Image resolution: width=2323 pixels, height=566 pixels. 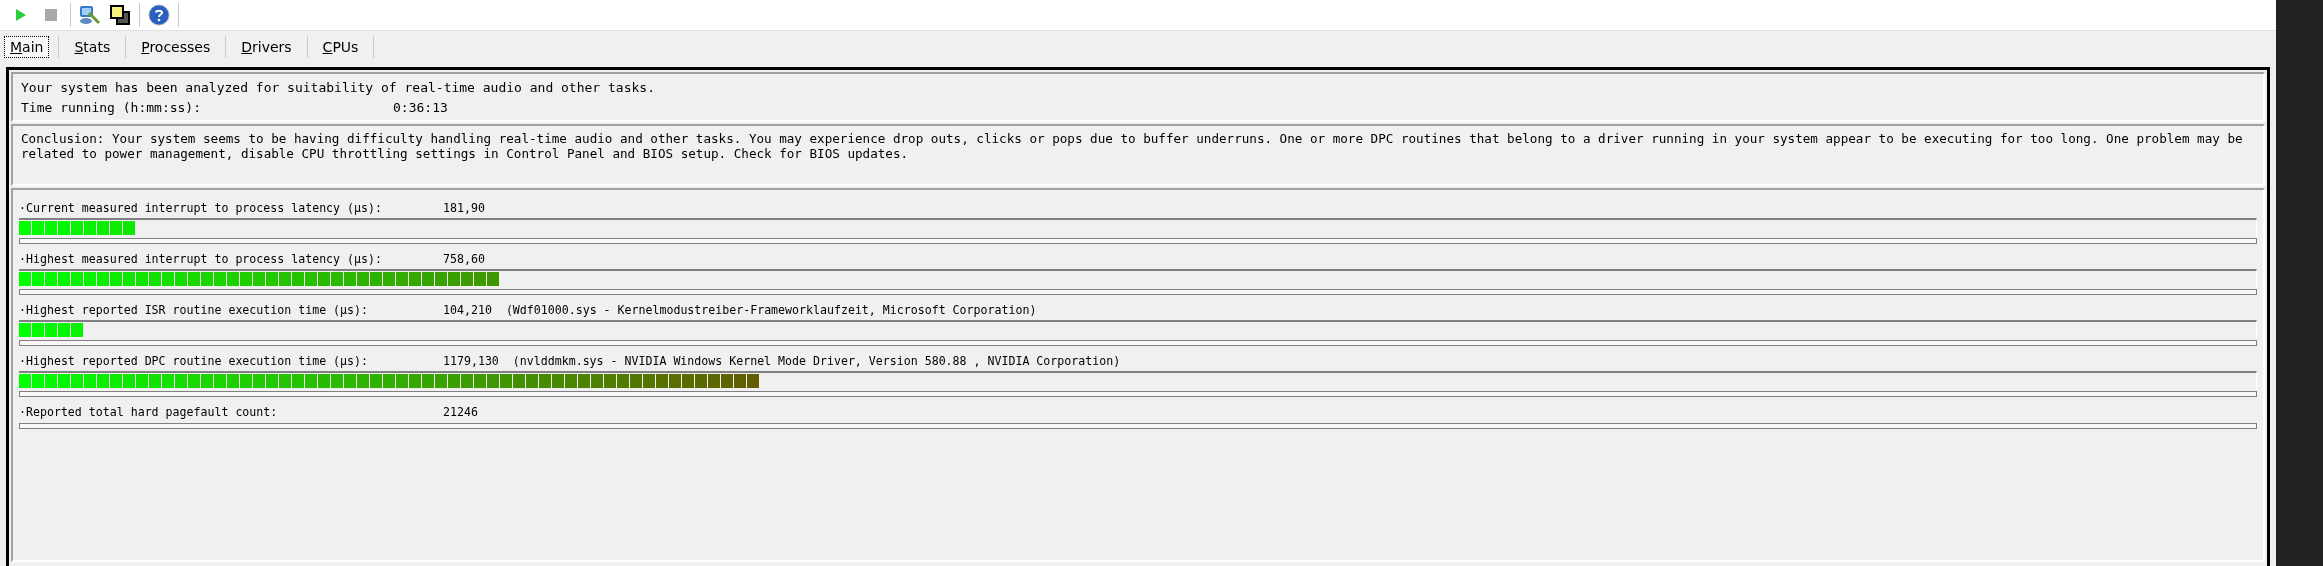 What do you see at coordinates (467, 310) in the screenshot?
I see `metric-value: 104,210` at bounding box center [467, 310].